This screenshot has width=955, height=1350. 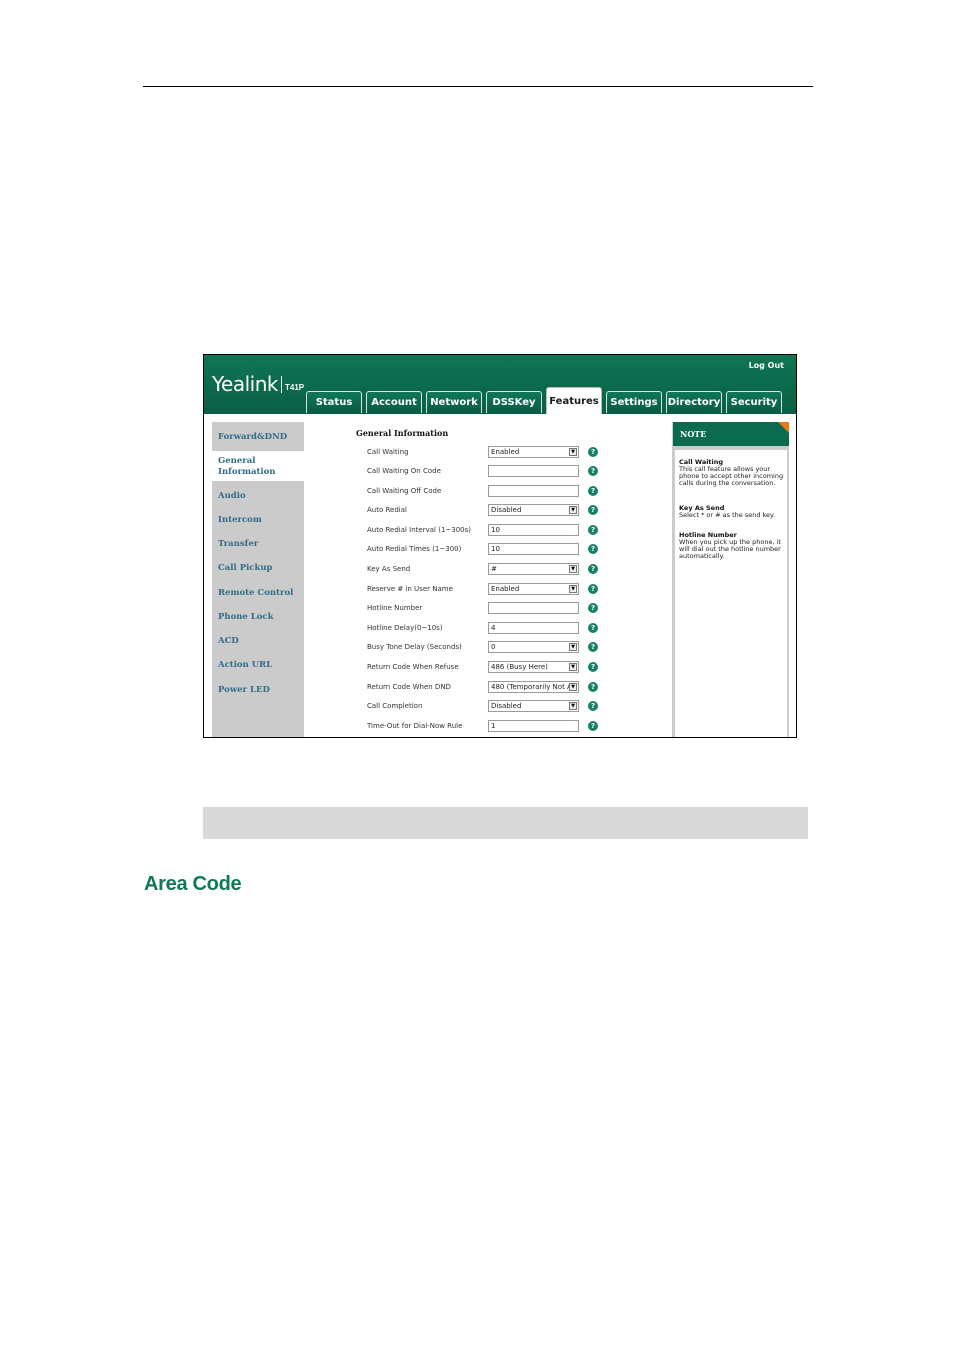 What do you see at coordinates (244, 690) in the screenshot?
I see `sidebar-item-power-led: Power LED` at bounding box center [244, 690].